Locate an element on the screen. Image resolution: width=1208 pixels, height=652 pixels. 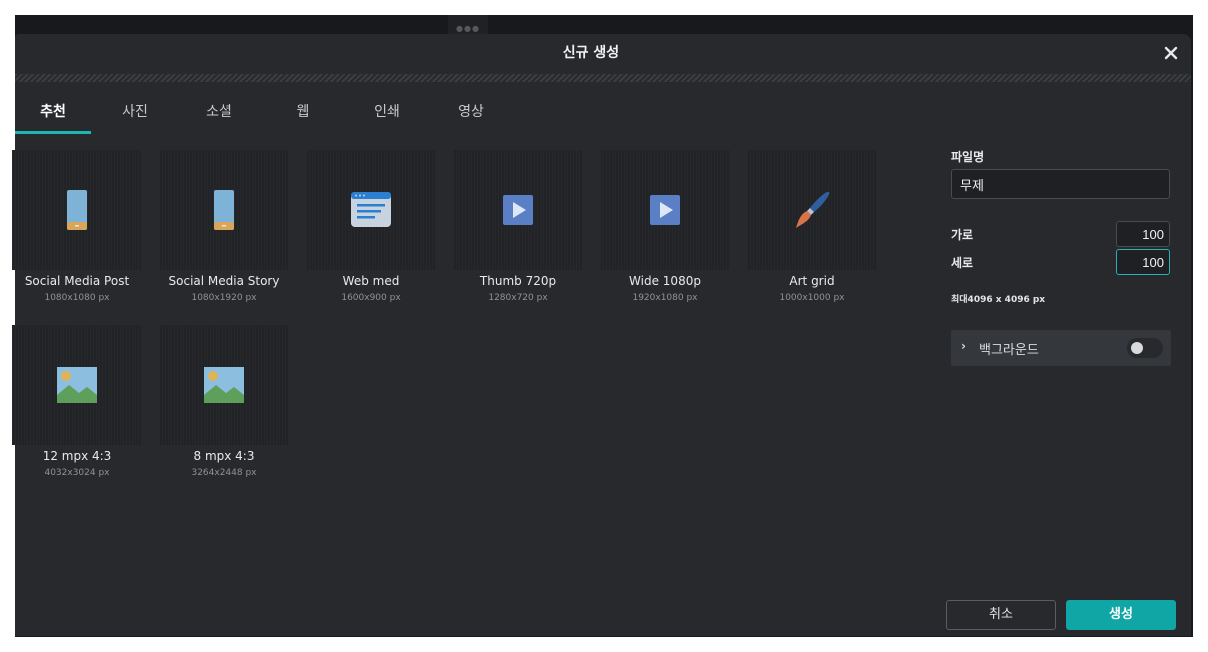
tab-print: 인쇄 is located at coordinates (387, 117).